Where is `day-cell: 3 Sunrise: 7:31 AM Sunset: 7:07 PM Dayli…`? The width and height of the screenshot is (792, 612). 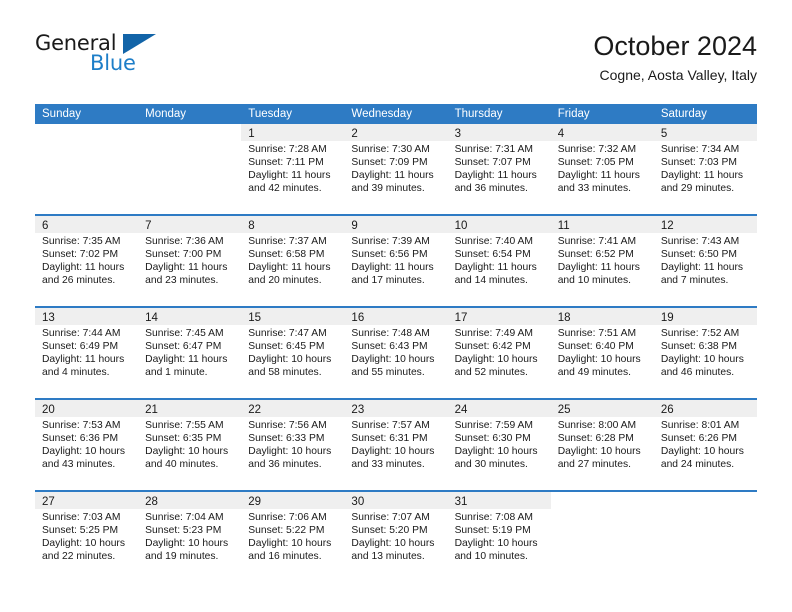
day-cell: 3 Sunrise: 7:31 AM Sunset: 7:07 PM Dayli… is located at coordinates (499, 169).